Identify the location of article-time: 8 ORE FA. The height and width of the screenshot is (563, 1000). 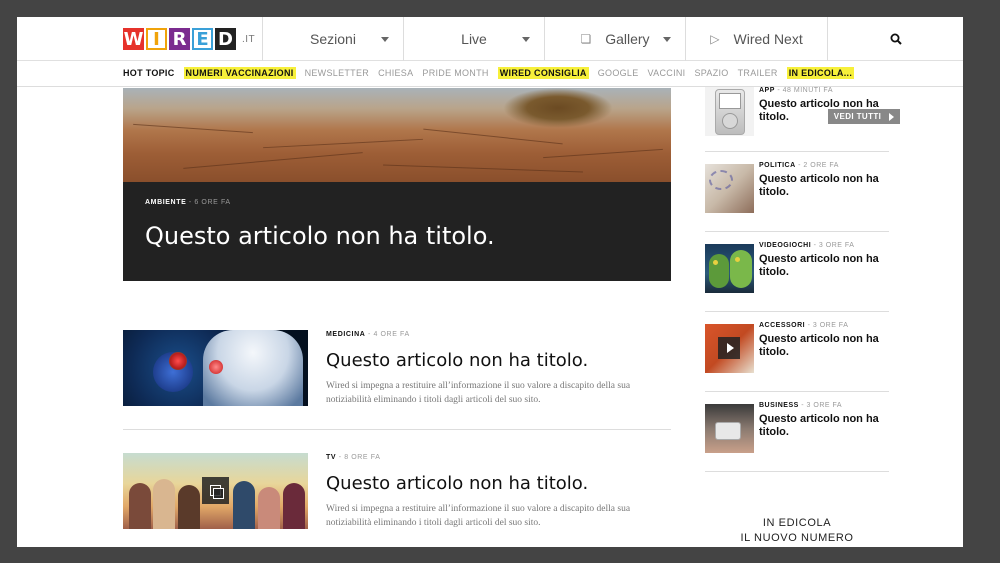
(362, 457).